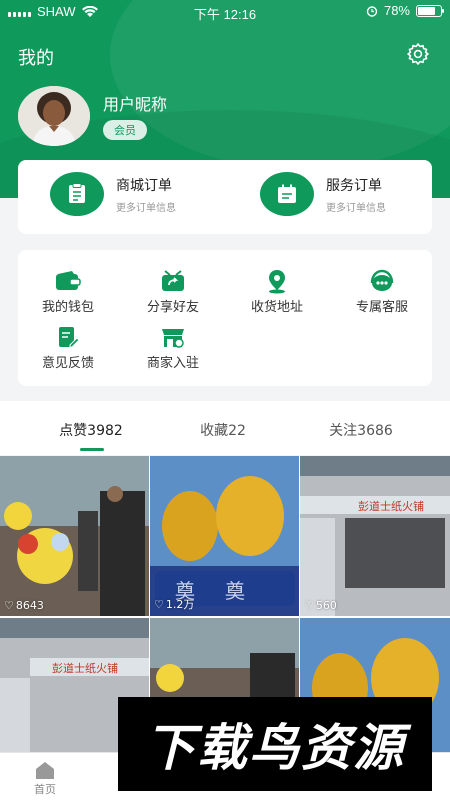 This screenshot has height=800, width=450. What do you see at coordinates (225, 197) in the screenshot?
I see `orders-card: 商城订单 更多订单信息 服务订单 更多订单信息` at bounding box center [225, 197].